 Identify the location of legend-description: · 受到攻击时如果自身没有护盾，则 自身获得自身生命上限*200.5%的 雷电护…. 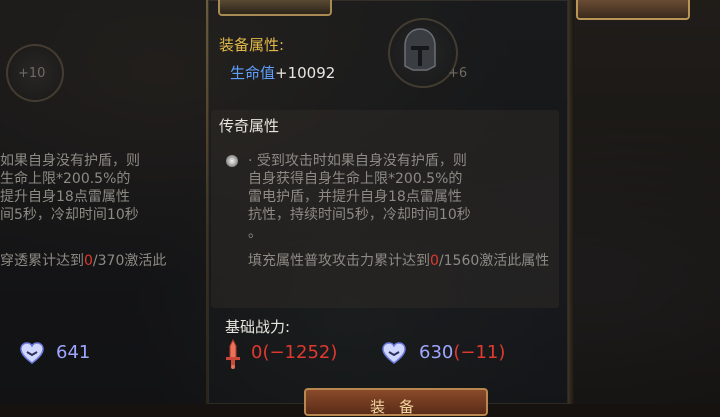
(359, 197).